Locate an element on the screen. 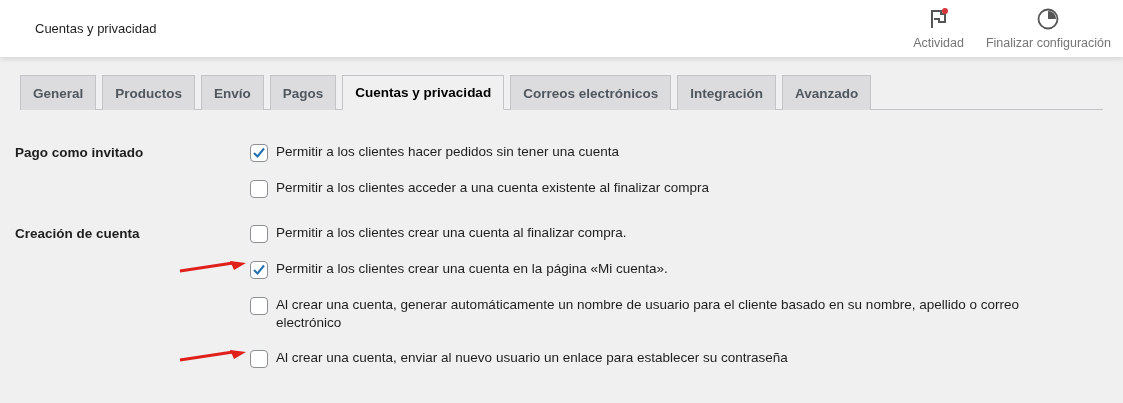 This screenshot has height=403, width=1123. setting-label: Pago como invitado is located at coordinates (79, 152).